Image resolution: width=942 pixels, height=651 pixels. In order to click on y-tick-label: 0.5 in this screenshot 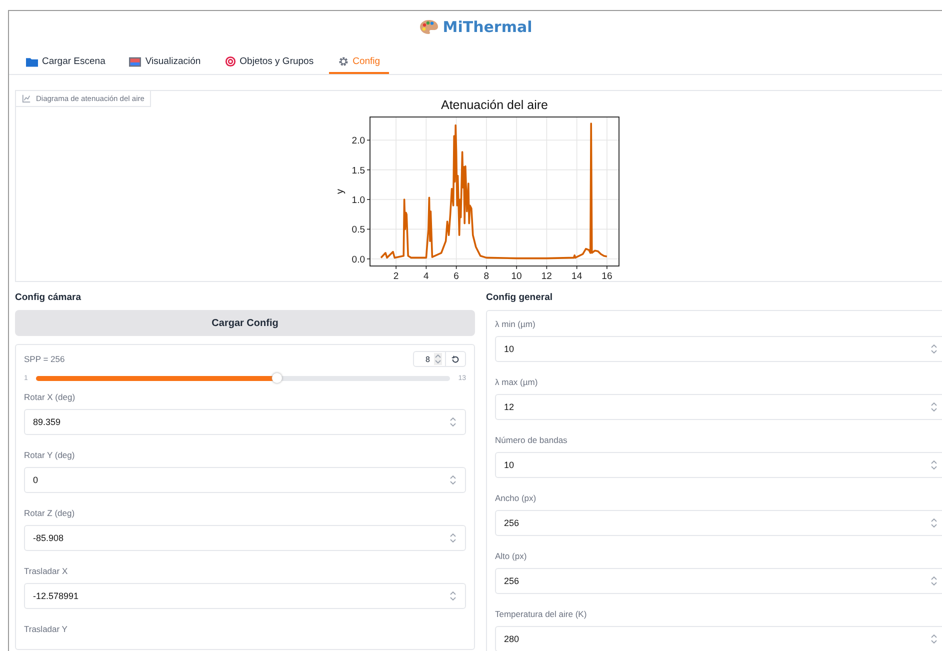, I will do `click(357, 230)`.